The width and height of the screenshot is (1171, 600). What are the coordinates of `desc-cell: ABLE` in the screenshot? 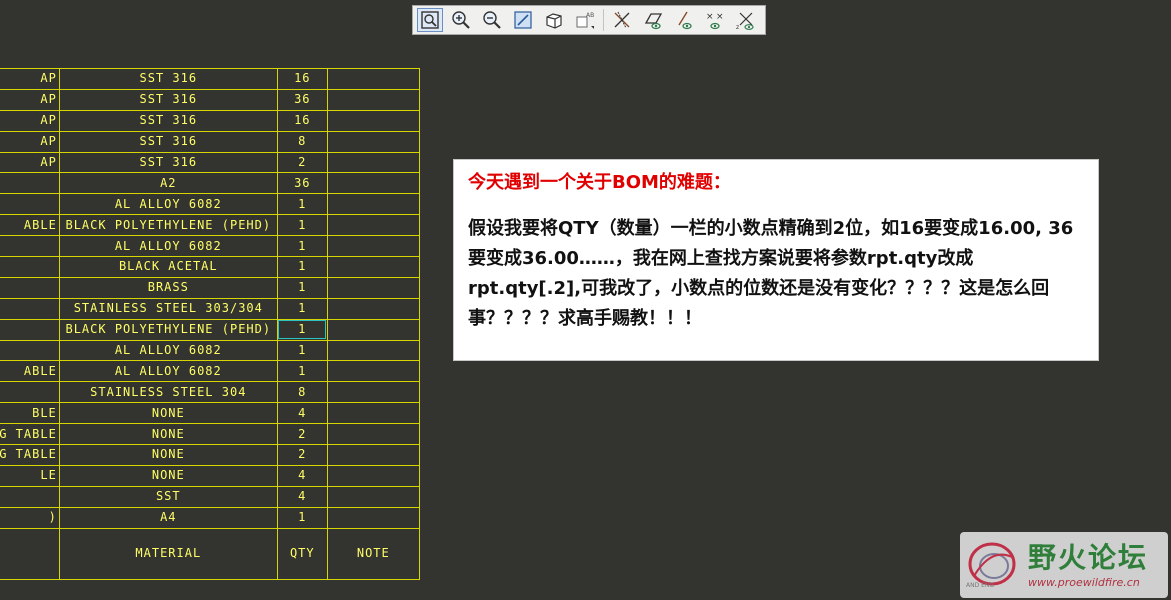 It's located at (30, 225).